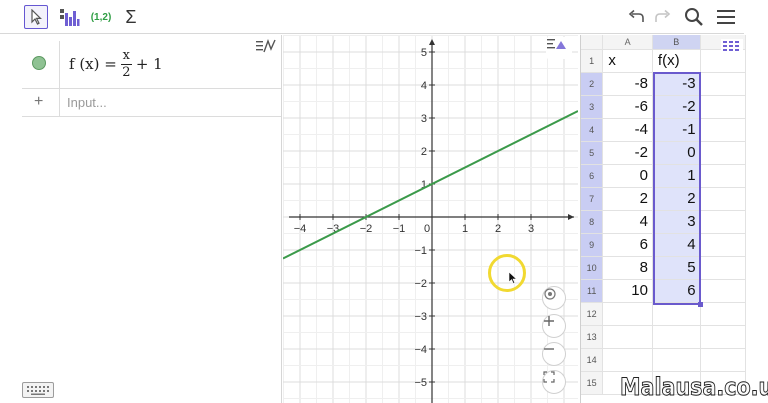  Describe the element at coordinates (627, 107) in the screenshot. I see `cell-a: -6` at that location.